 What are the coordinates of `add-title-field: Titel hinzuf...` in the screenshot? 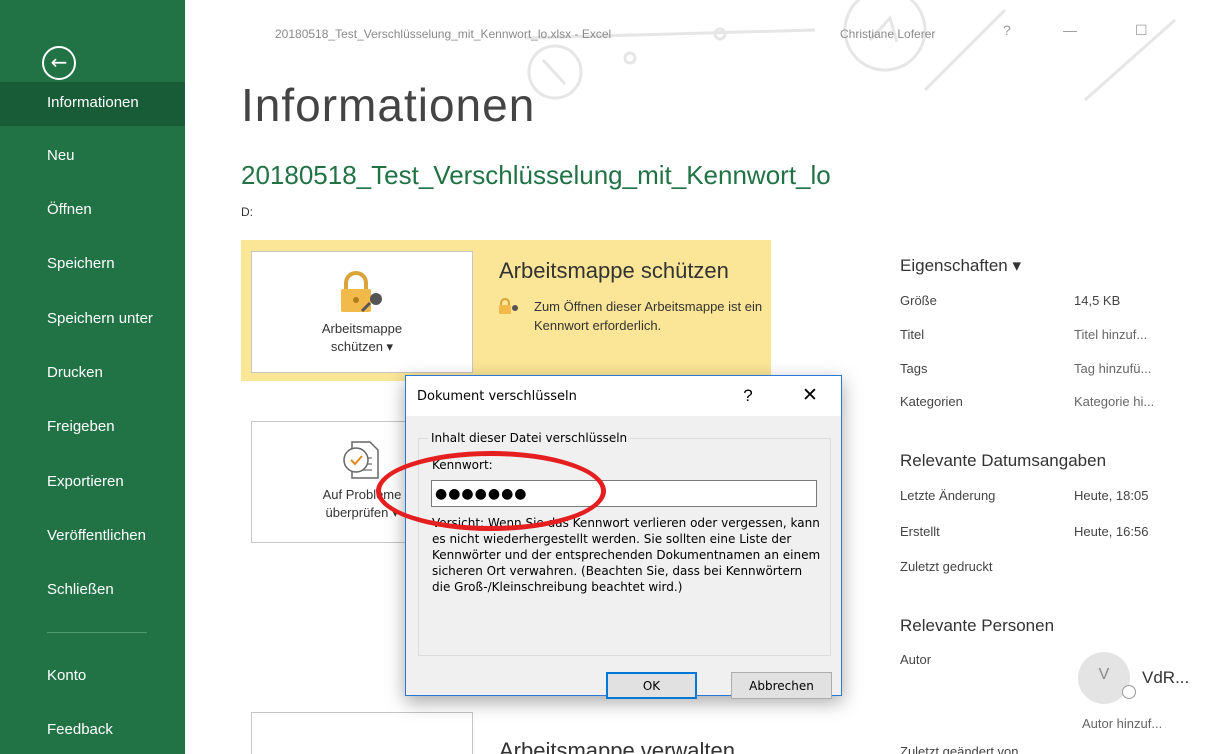 It's located at (1110, 334).